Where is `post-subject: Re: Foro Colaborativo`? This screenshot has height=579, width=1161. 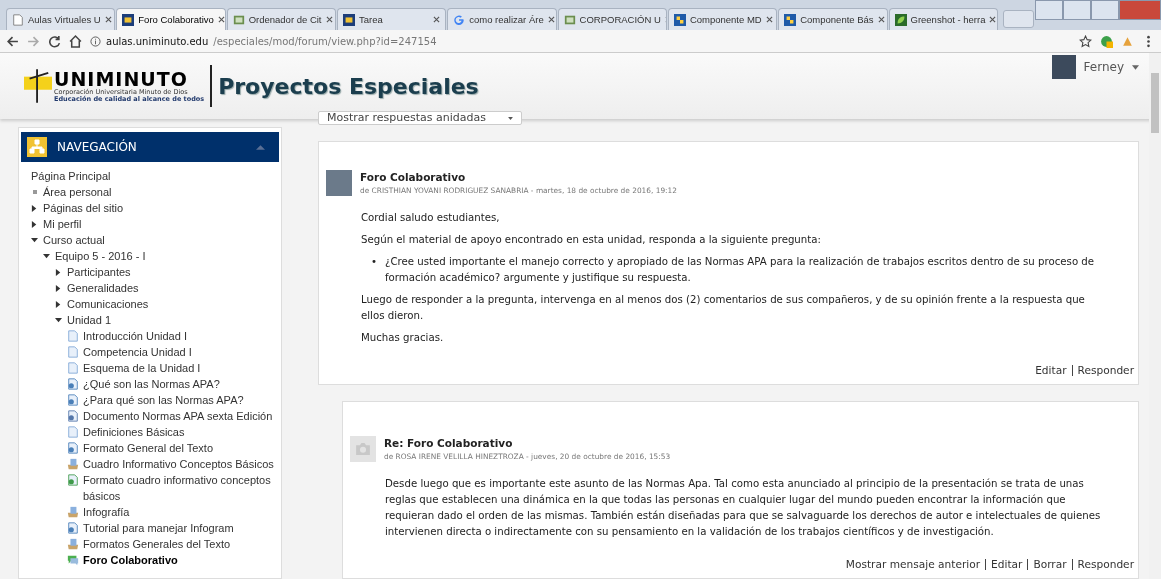 post-subject: Re: Foro Colaborativo is located at coordinates (449, 443).